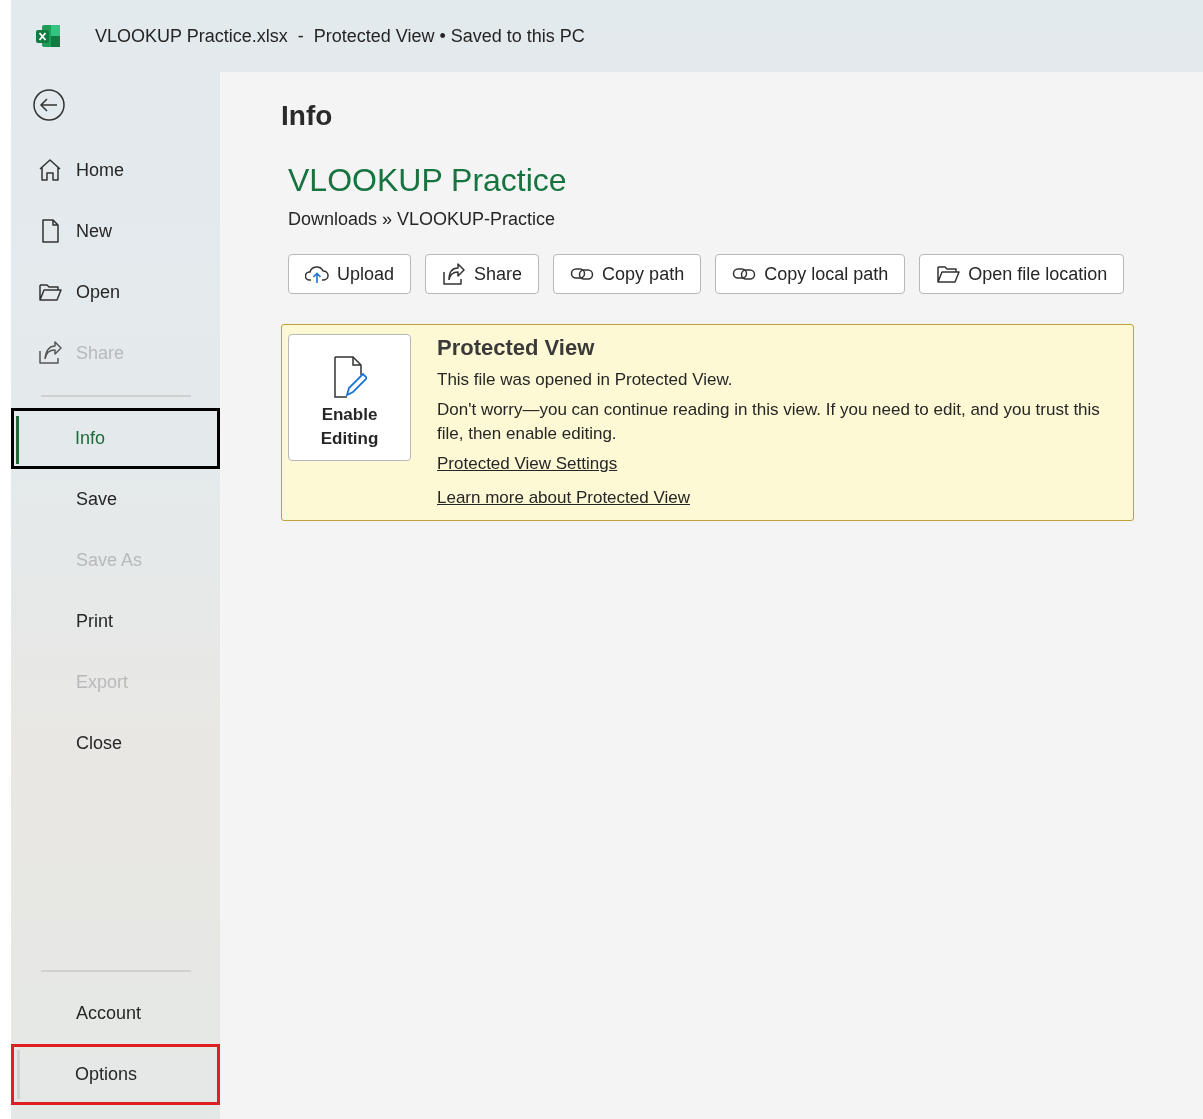 This screenshot has width=1203, height=1119. I want to click on action-button: Copy local path, so click(810, 274).